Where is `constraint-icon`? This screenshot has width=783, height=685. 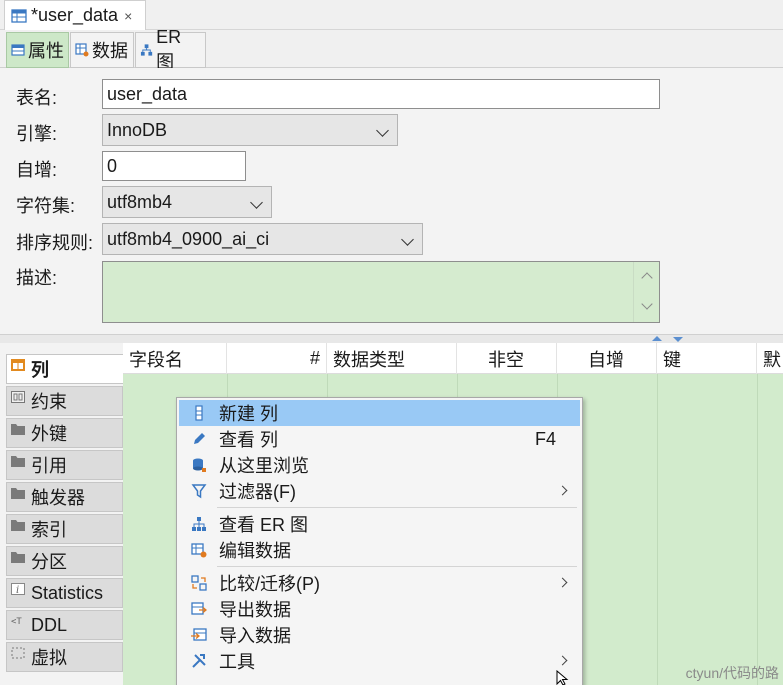
constraint-icon is located at coordinates (18, 397).